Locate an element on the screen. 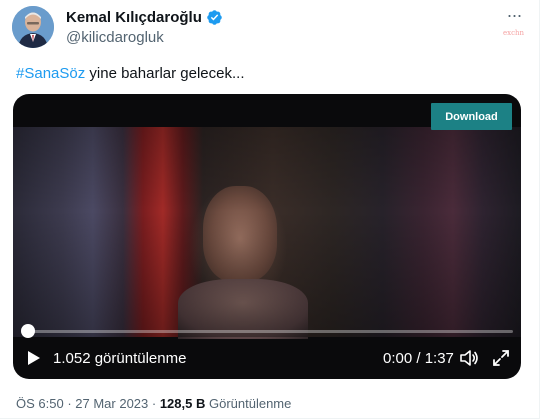  avatar is located at coordinates (33, 27).